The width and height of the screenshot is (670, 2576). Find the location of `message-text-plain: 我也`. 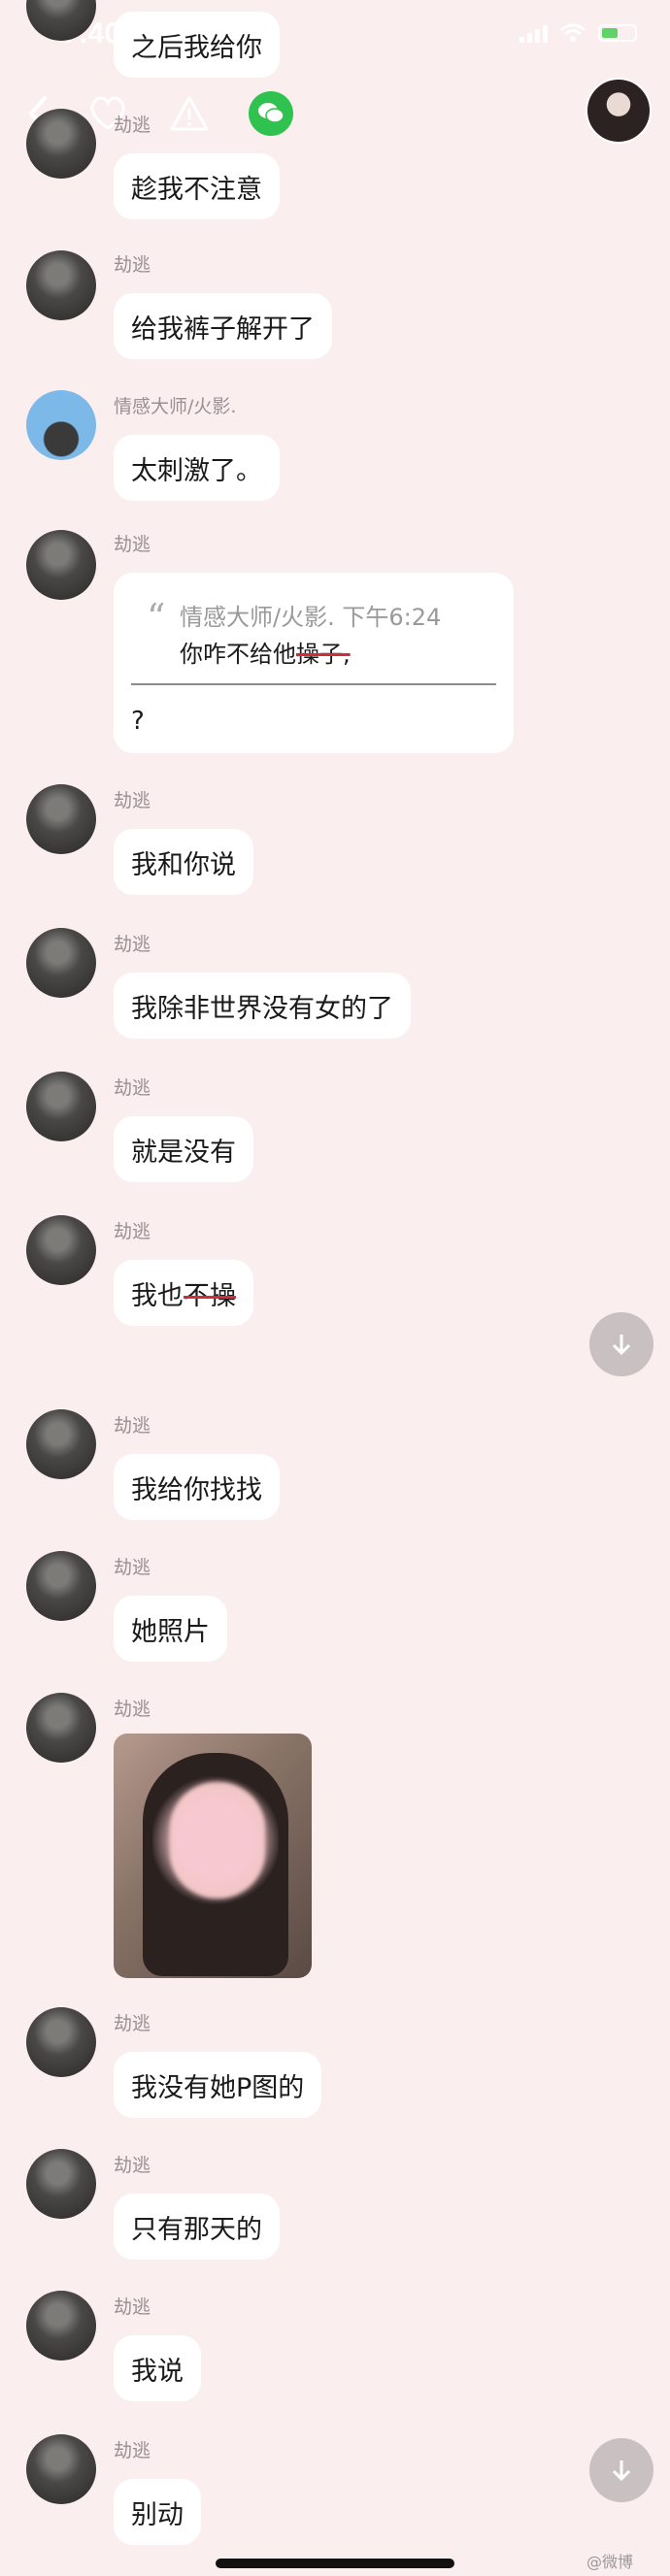

message-text-plain: 我也 is located at coordinates (157, 1295).